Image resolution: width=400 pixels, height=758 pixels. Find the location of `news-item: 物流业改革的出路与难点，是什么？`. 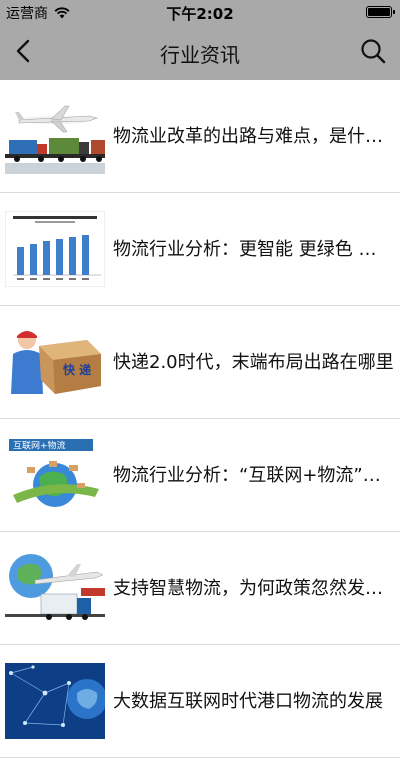

news-item: 物流业改革的出路与难点，是什么？ is located at coordinates (200, 136).